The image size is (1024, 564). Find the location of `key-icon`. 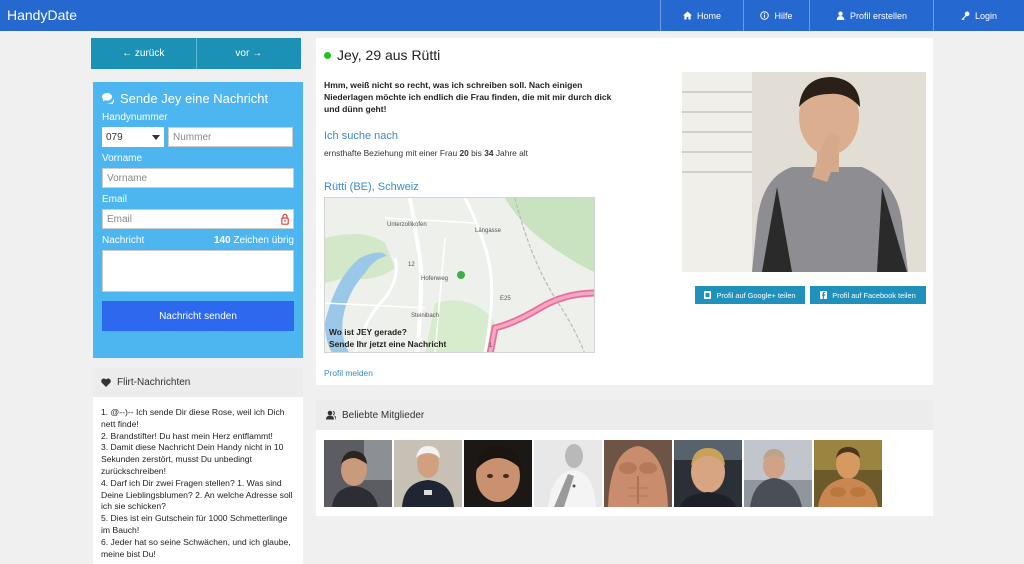

key-icon is located at coordinates (965, 15).